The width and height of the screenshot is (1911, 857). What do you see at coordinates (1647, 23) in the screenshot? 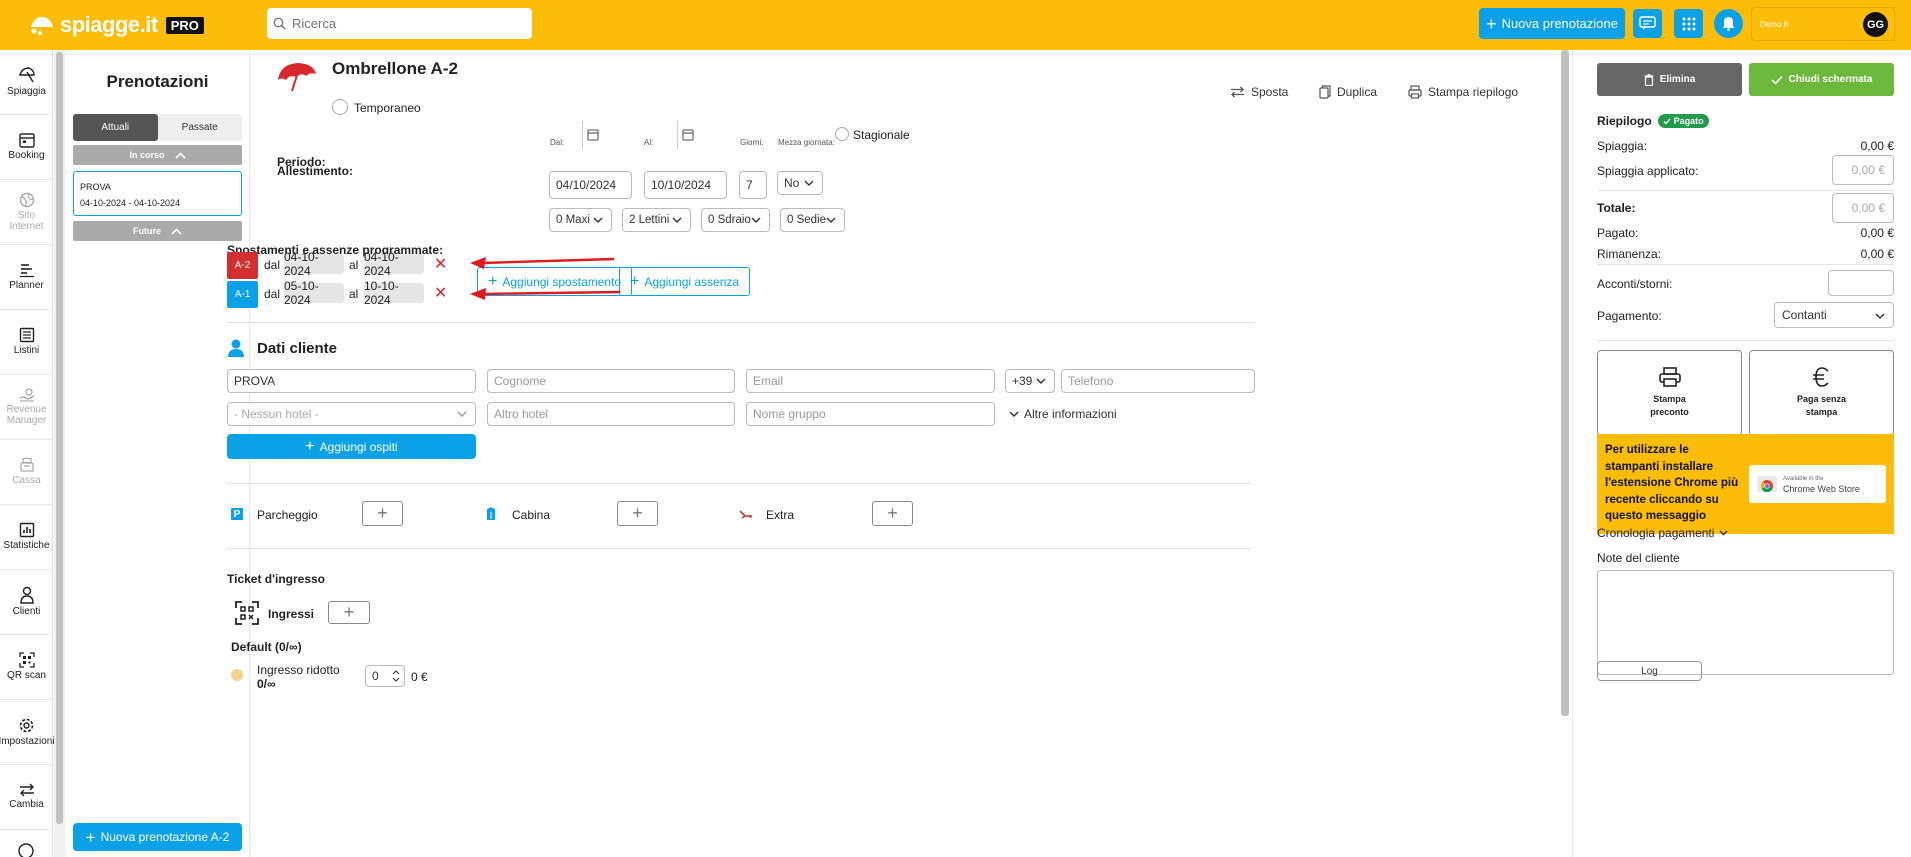
I see `chat-button` at bounding box center [1647, 23].